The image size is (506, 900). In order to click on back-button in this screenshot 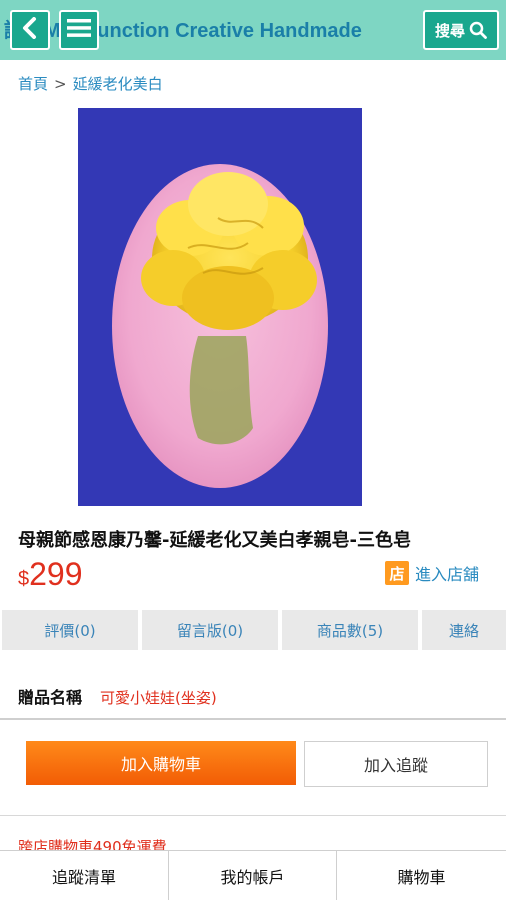, I will do `click(30, 30)`.